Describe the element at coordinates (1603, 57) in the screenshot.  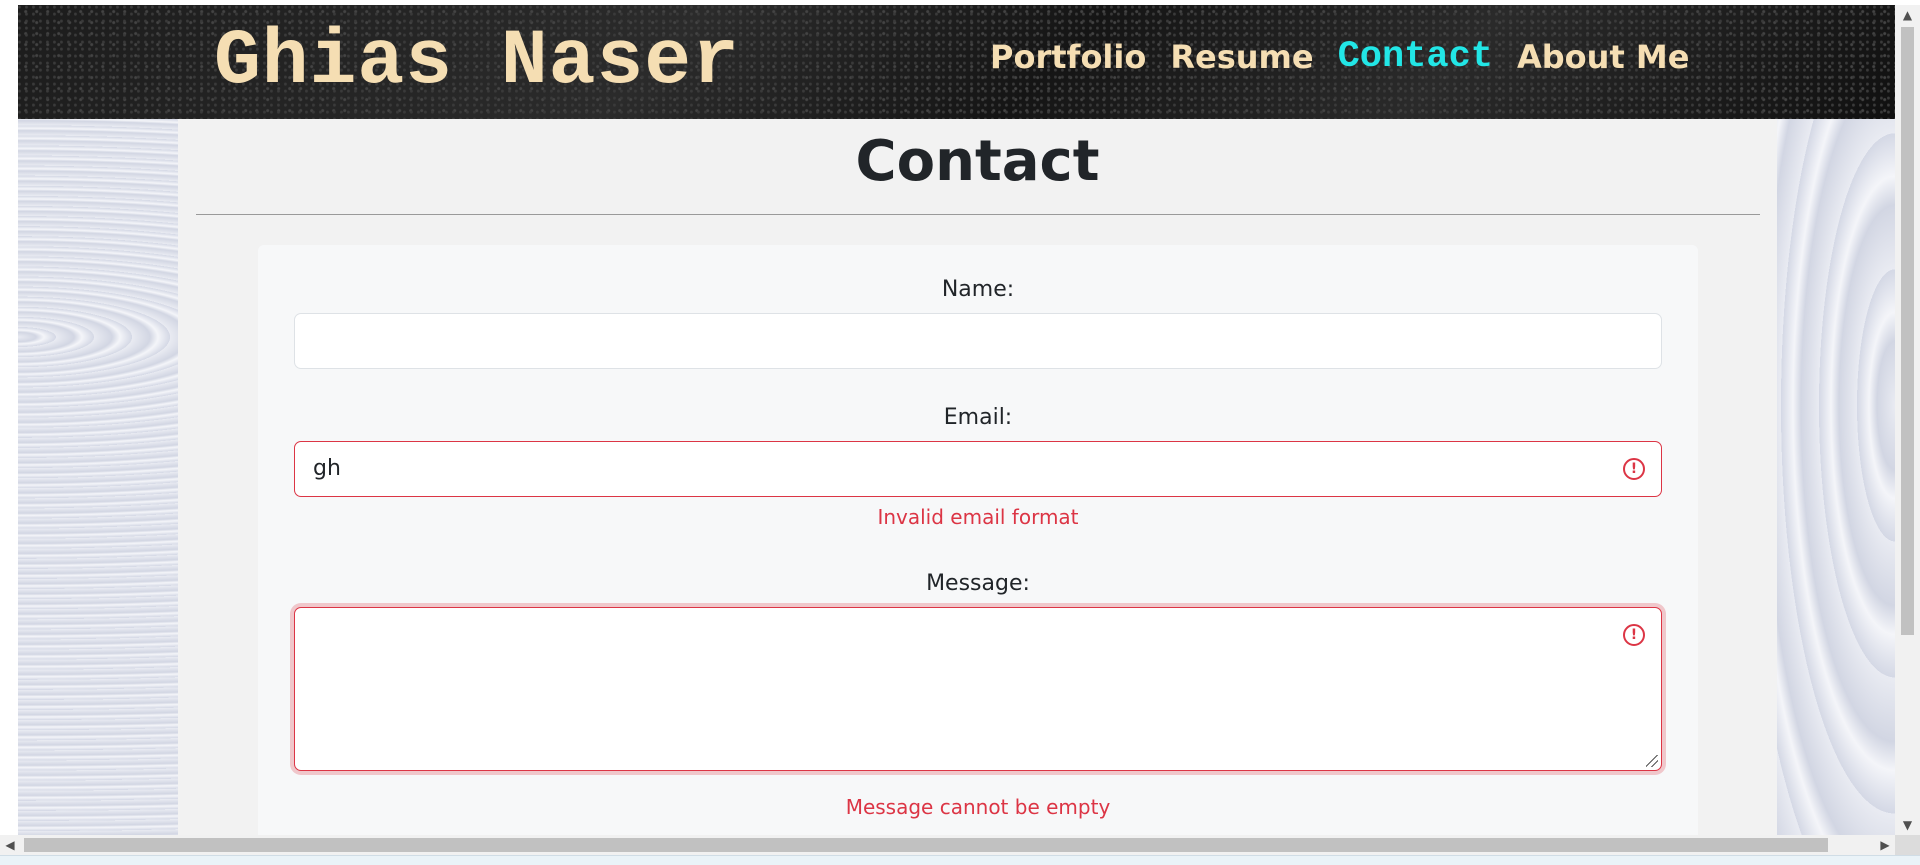
I see `nav-about-me: About Me` at that location.